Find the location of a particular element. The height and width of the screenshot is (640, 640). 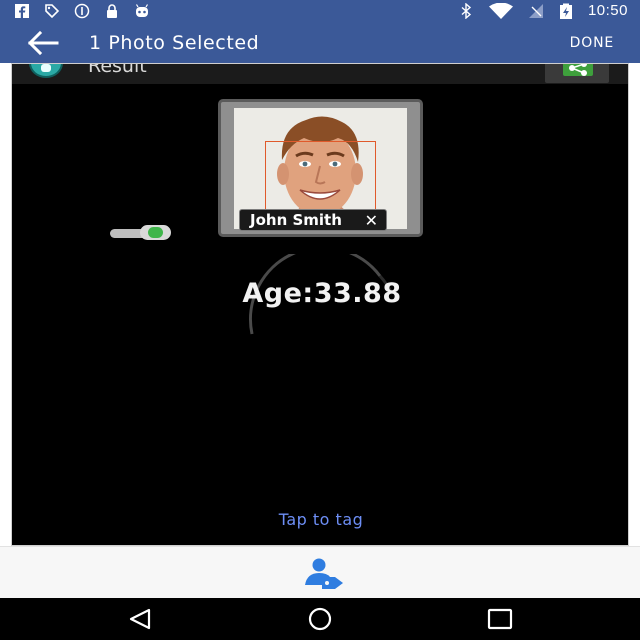

arrow-back-icon is located at coordinates (43, 43).